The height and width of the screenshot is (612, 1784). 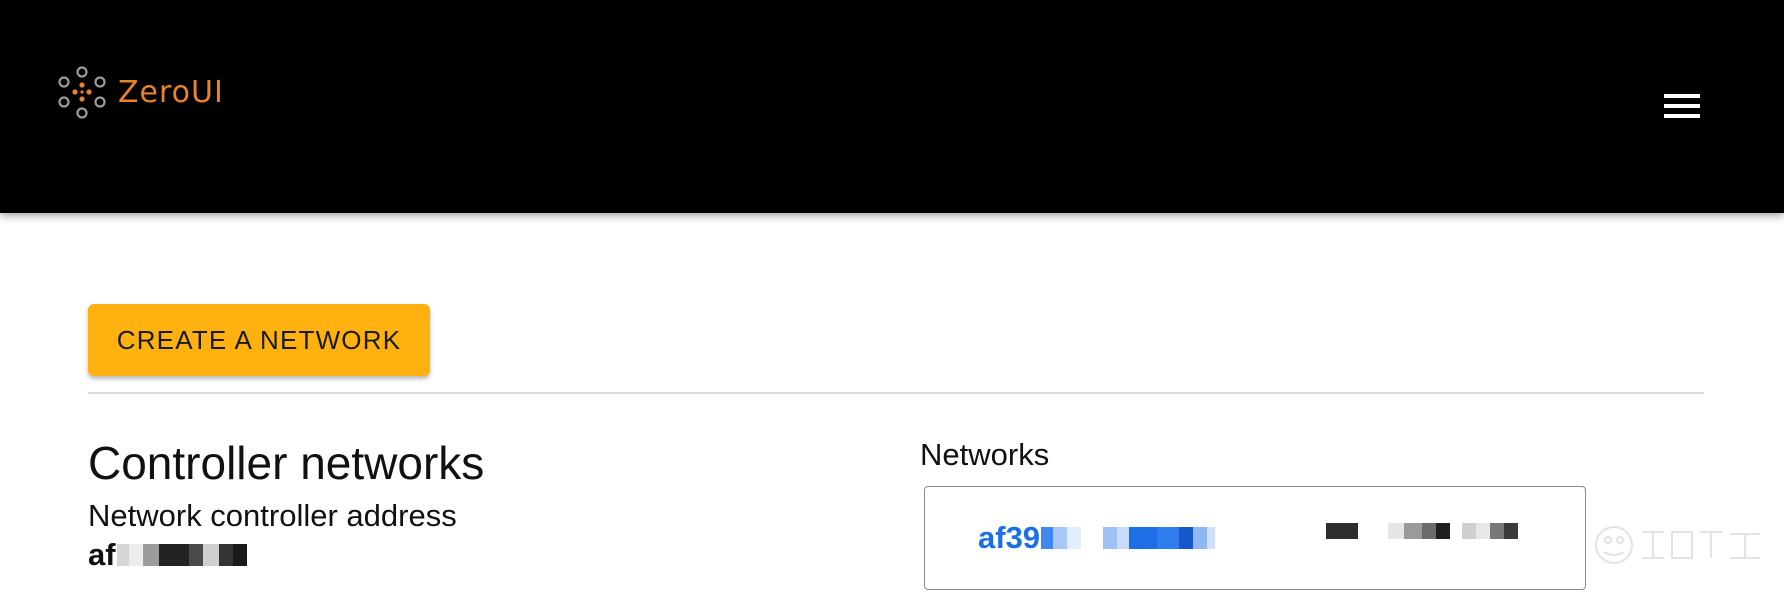 I want to click on controller-address-value: af, so click(x=167, y=555).